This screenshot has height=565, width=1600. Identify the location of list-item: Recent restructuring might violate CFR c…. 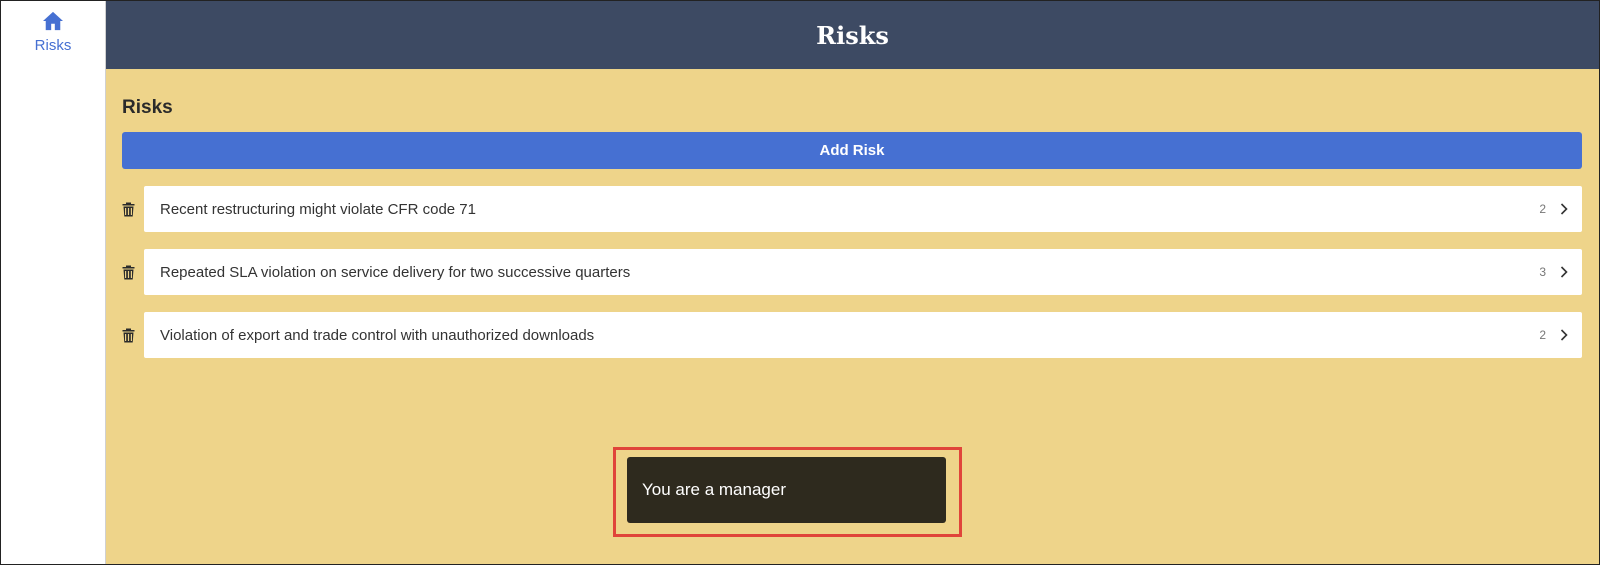
(852, 209).